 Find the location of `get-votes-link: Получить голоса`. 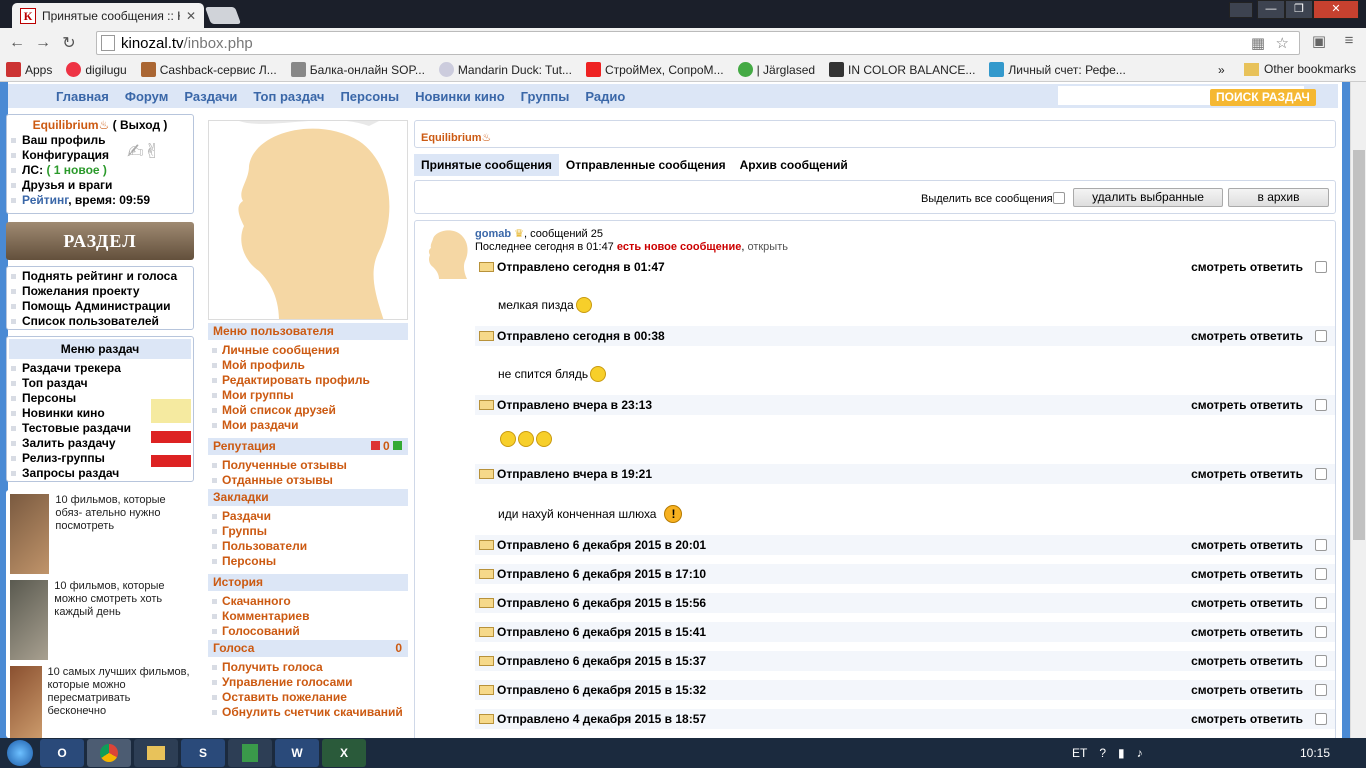

get-votes-link: Получить голоса is located at coordinates (308, 667).